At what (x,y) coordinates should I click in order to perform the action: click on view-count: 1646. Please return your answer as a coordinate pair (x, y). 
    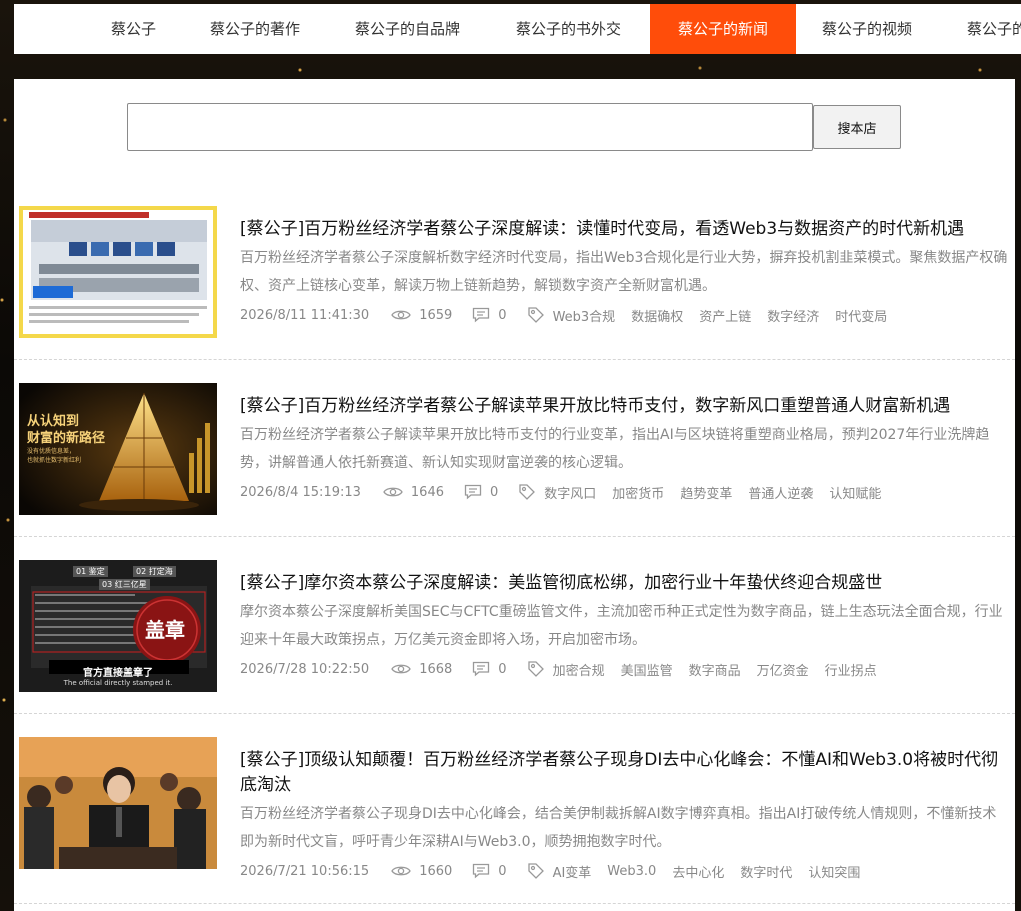
    Looking at the image, I should click on (427, 492).